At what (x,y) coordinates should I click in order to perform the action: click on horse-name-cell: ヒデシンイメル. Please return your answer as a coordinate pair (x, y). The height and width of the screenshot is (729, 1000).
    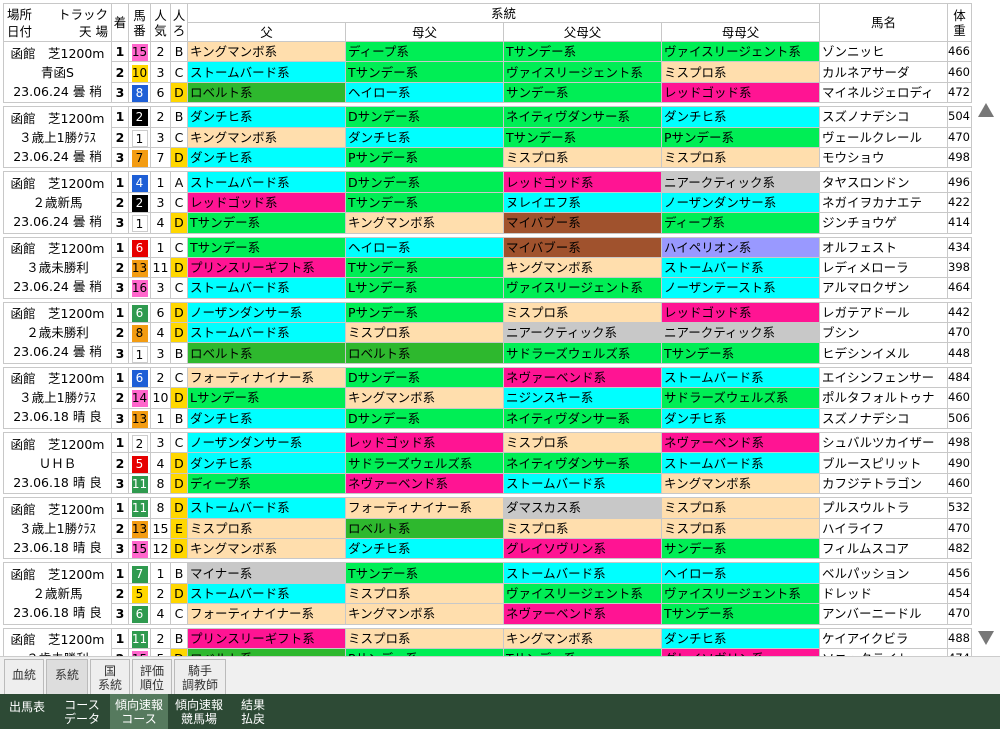
    Looking at the image, I should click on (884, 353).